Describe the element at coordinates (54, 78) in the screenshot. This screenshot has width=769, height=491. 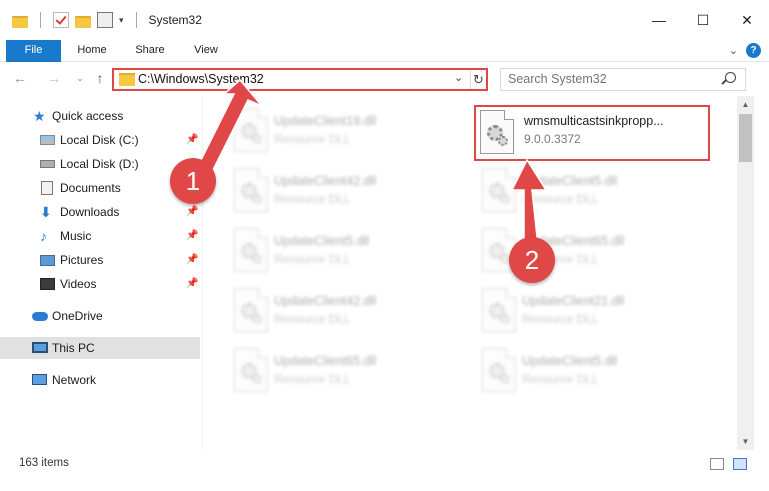
I see `forward-arrow-icon: →` at that location.